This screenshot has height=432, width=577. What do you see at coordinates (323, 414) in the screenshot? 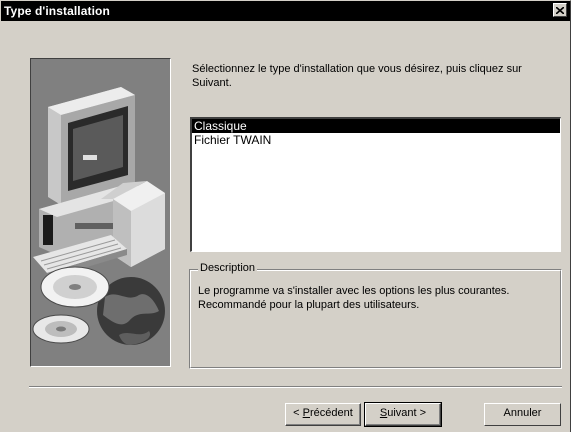
I see `back-button: < Précédent` at bounding box center [323, 414].